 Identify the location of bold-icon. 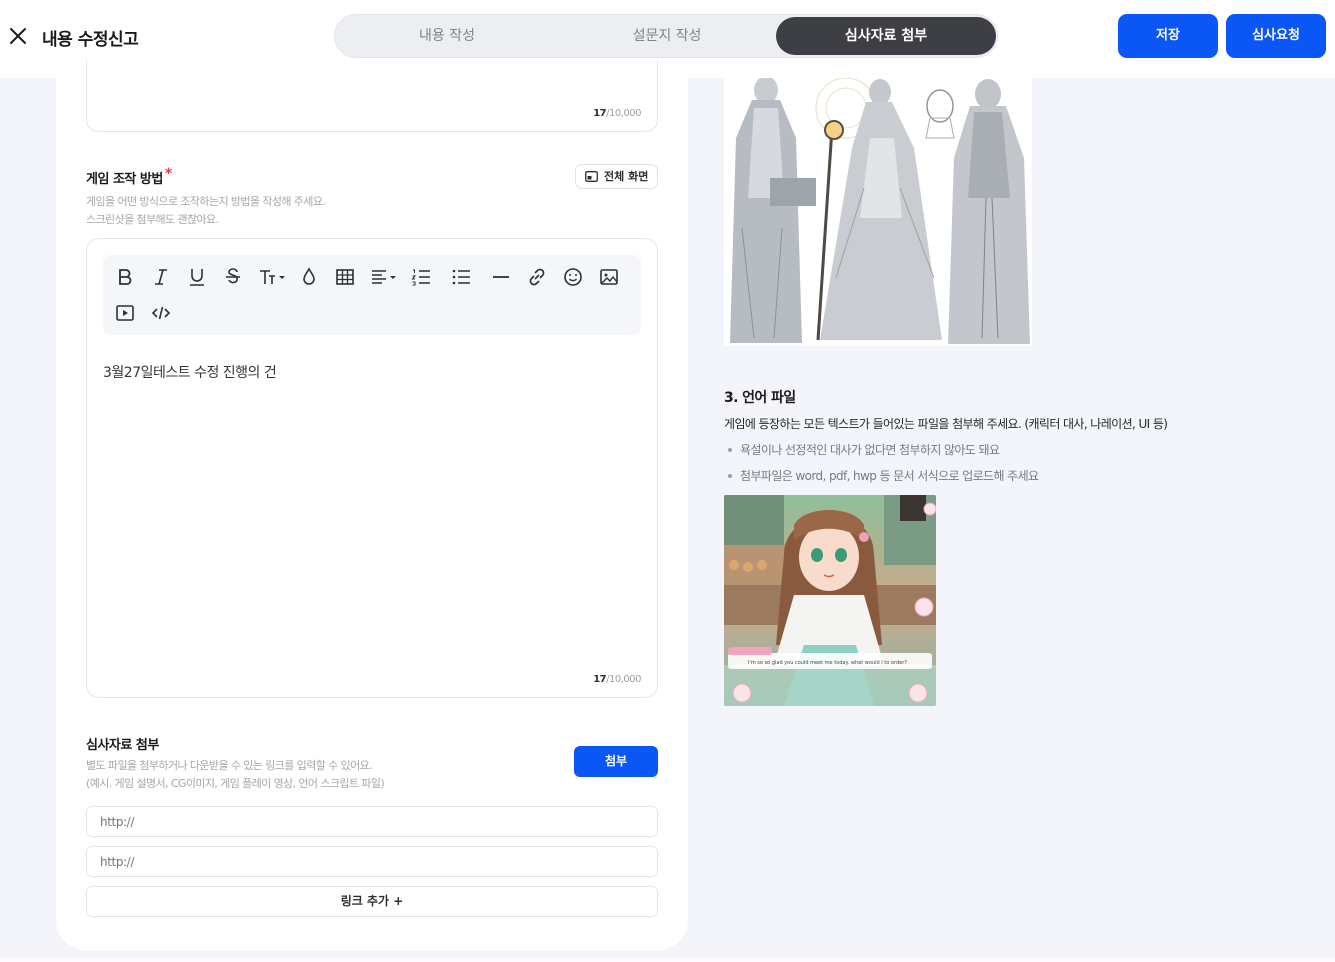
(125, 277).